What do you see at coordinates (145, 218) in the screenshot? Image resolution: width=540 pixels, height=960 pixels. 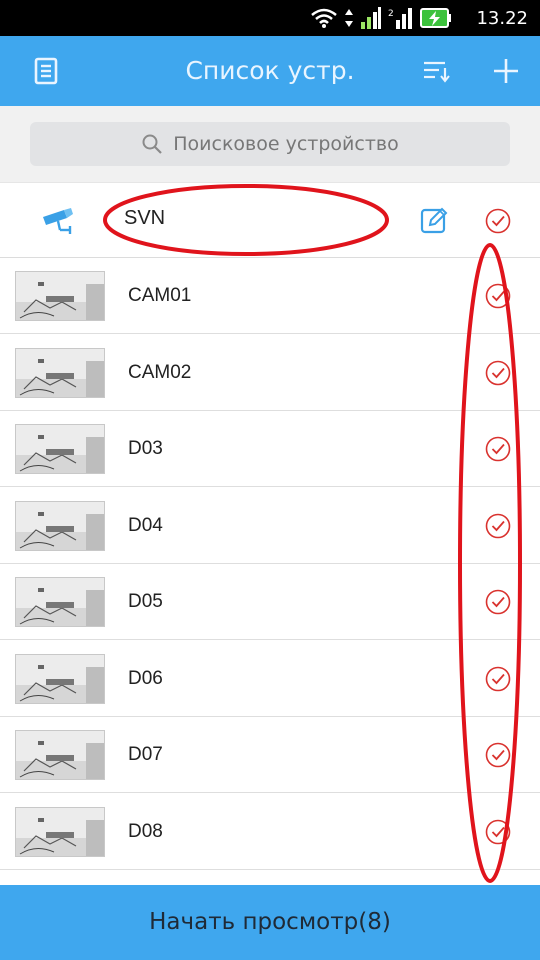 I see `group-name: SVN` at bounding box center [145, 218].